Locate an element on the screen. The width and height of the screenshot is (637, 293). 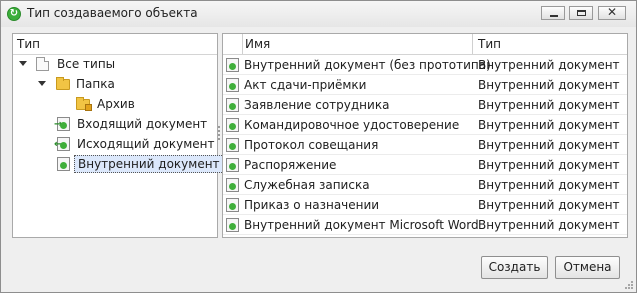
tree-item-archive: Архив is located at coordinates (115, 104).